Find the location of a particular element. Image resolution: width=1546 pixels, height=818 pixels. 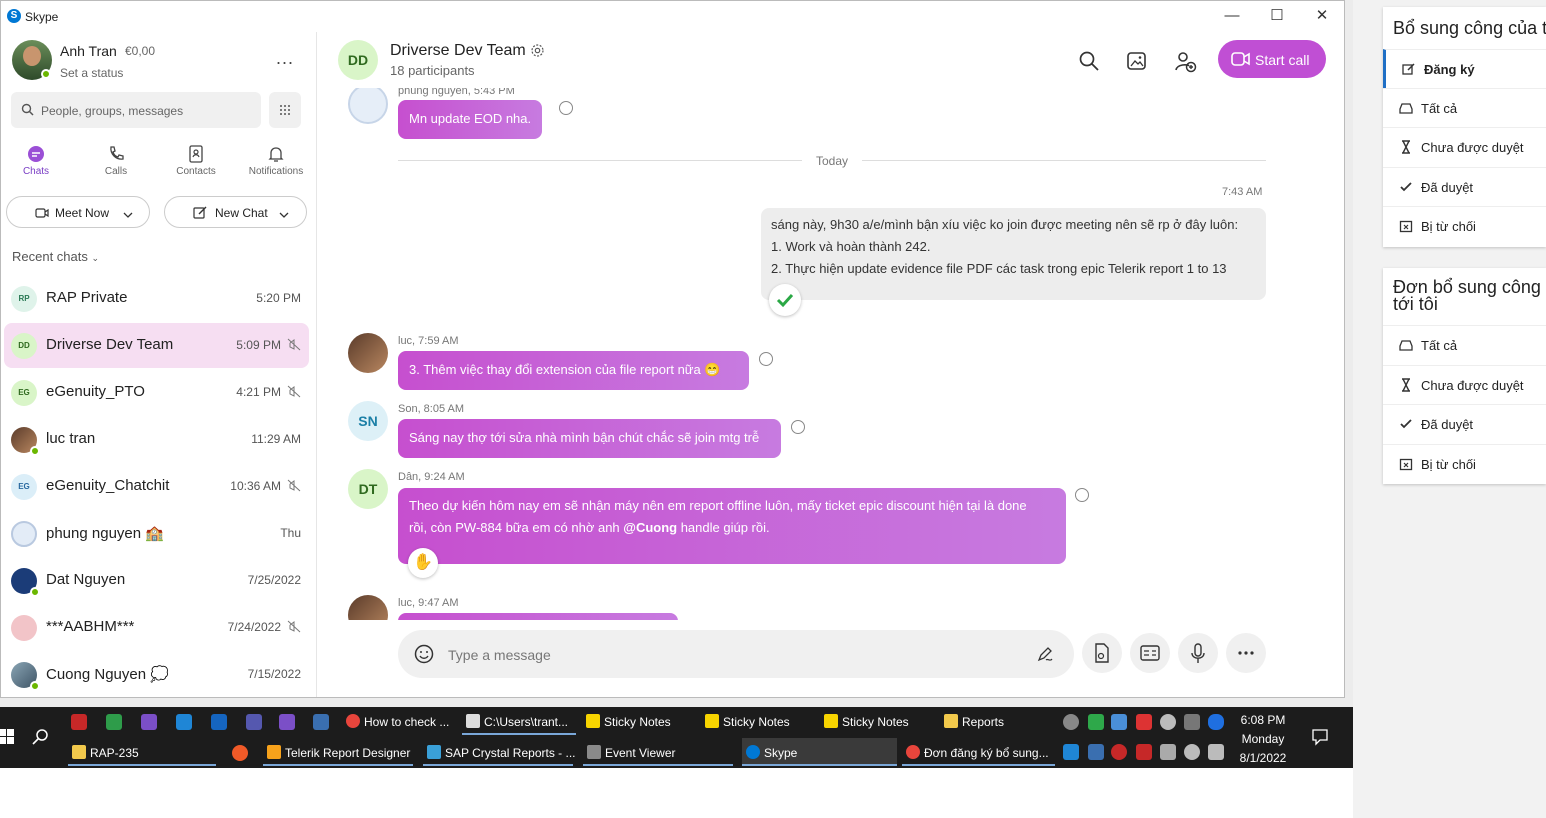

outlook-icon is located at coordinates (219, 722).